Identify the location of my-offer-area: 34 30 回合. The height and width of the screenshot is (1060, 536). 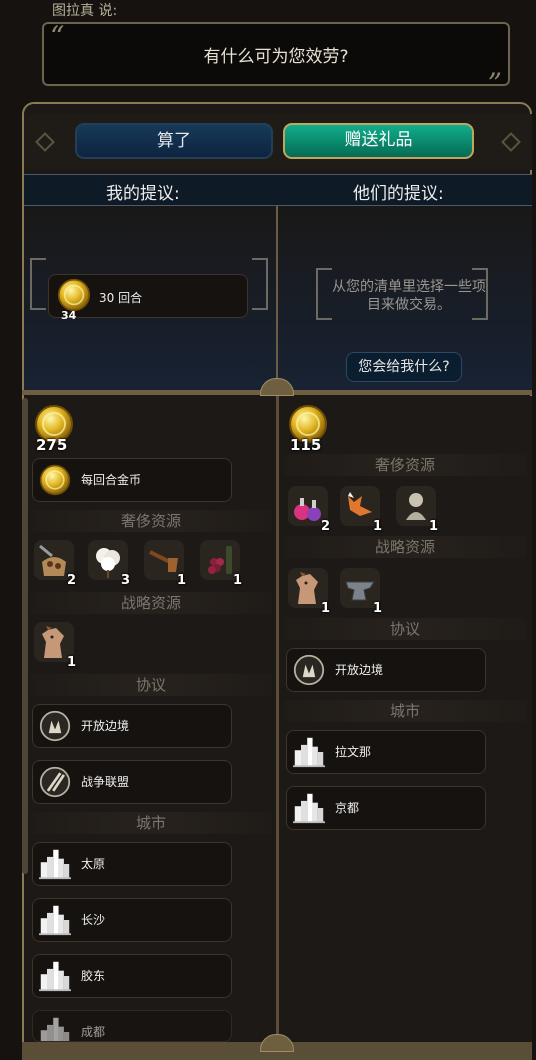
(151, 298).